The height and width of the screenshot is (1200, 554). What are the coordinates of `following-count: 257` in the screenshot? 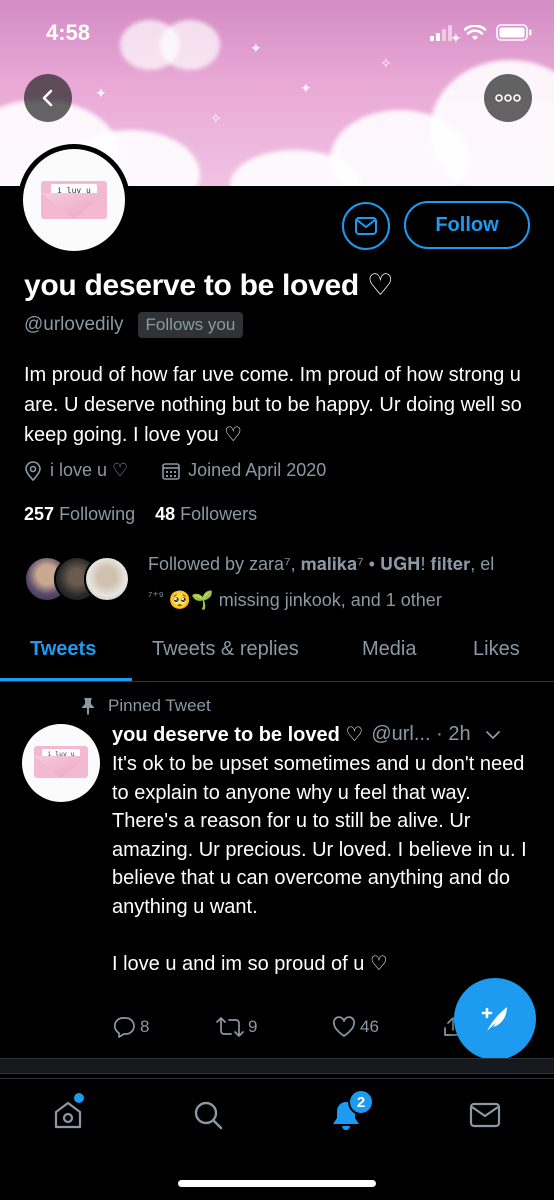 It's located at (39, 514).